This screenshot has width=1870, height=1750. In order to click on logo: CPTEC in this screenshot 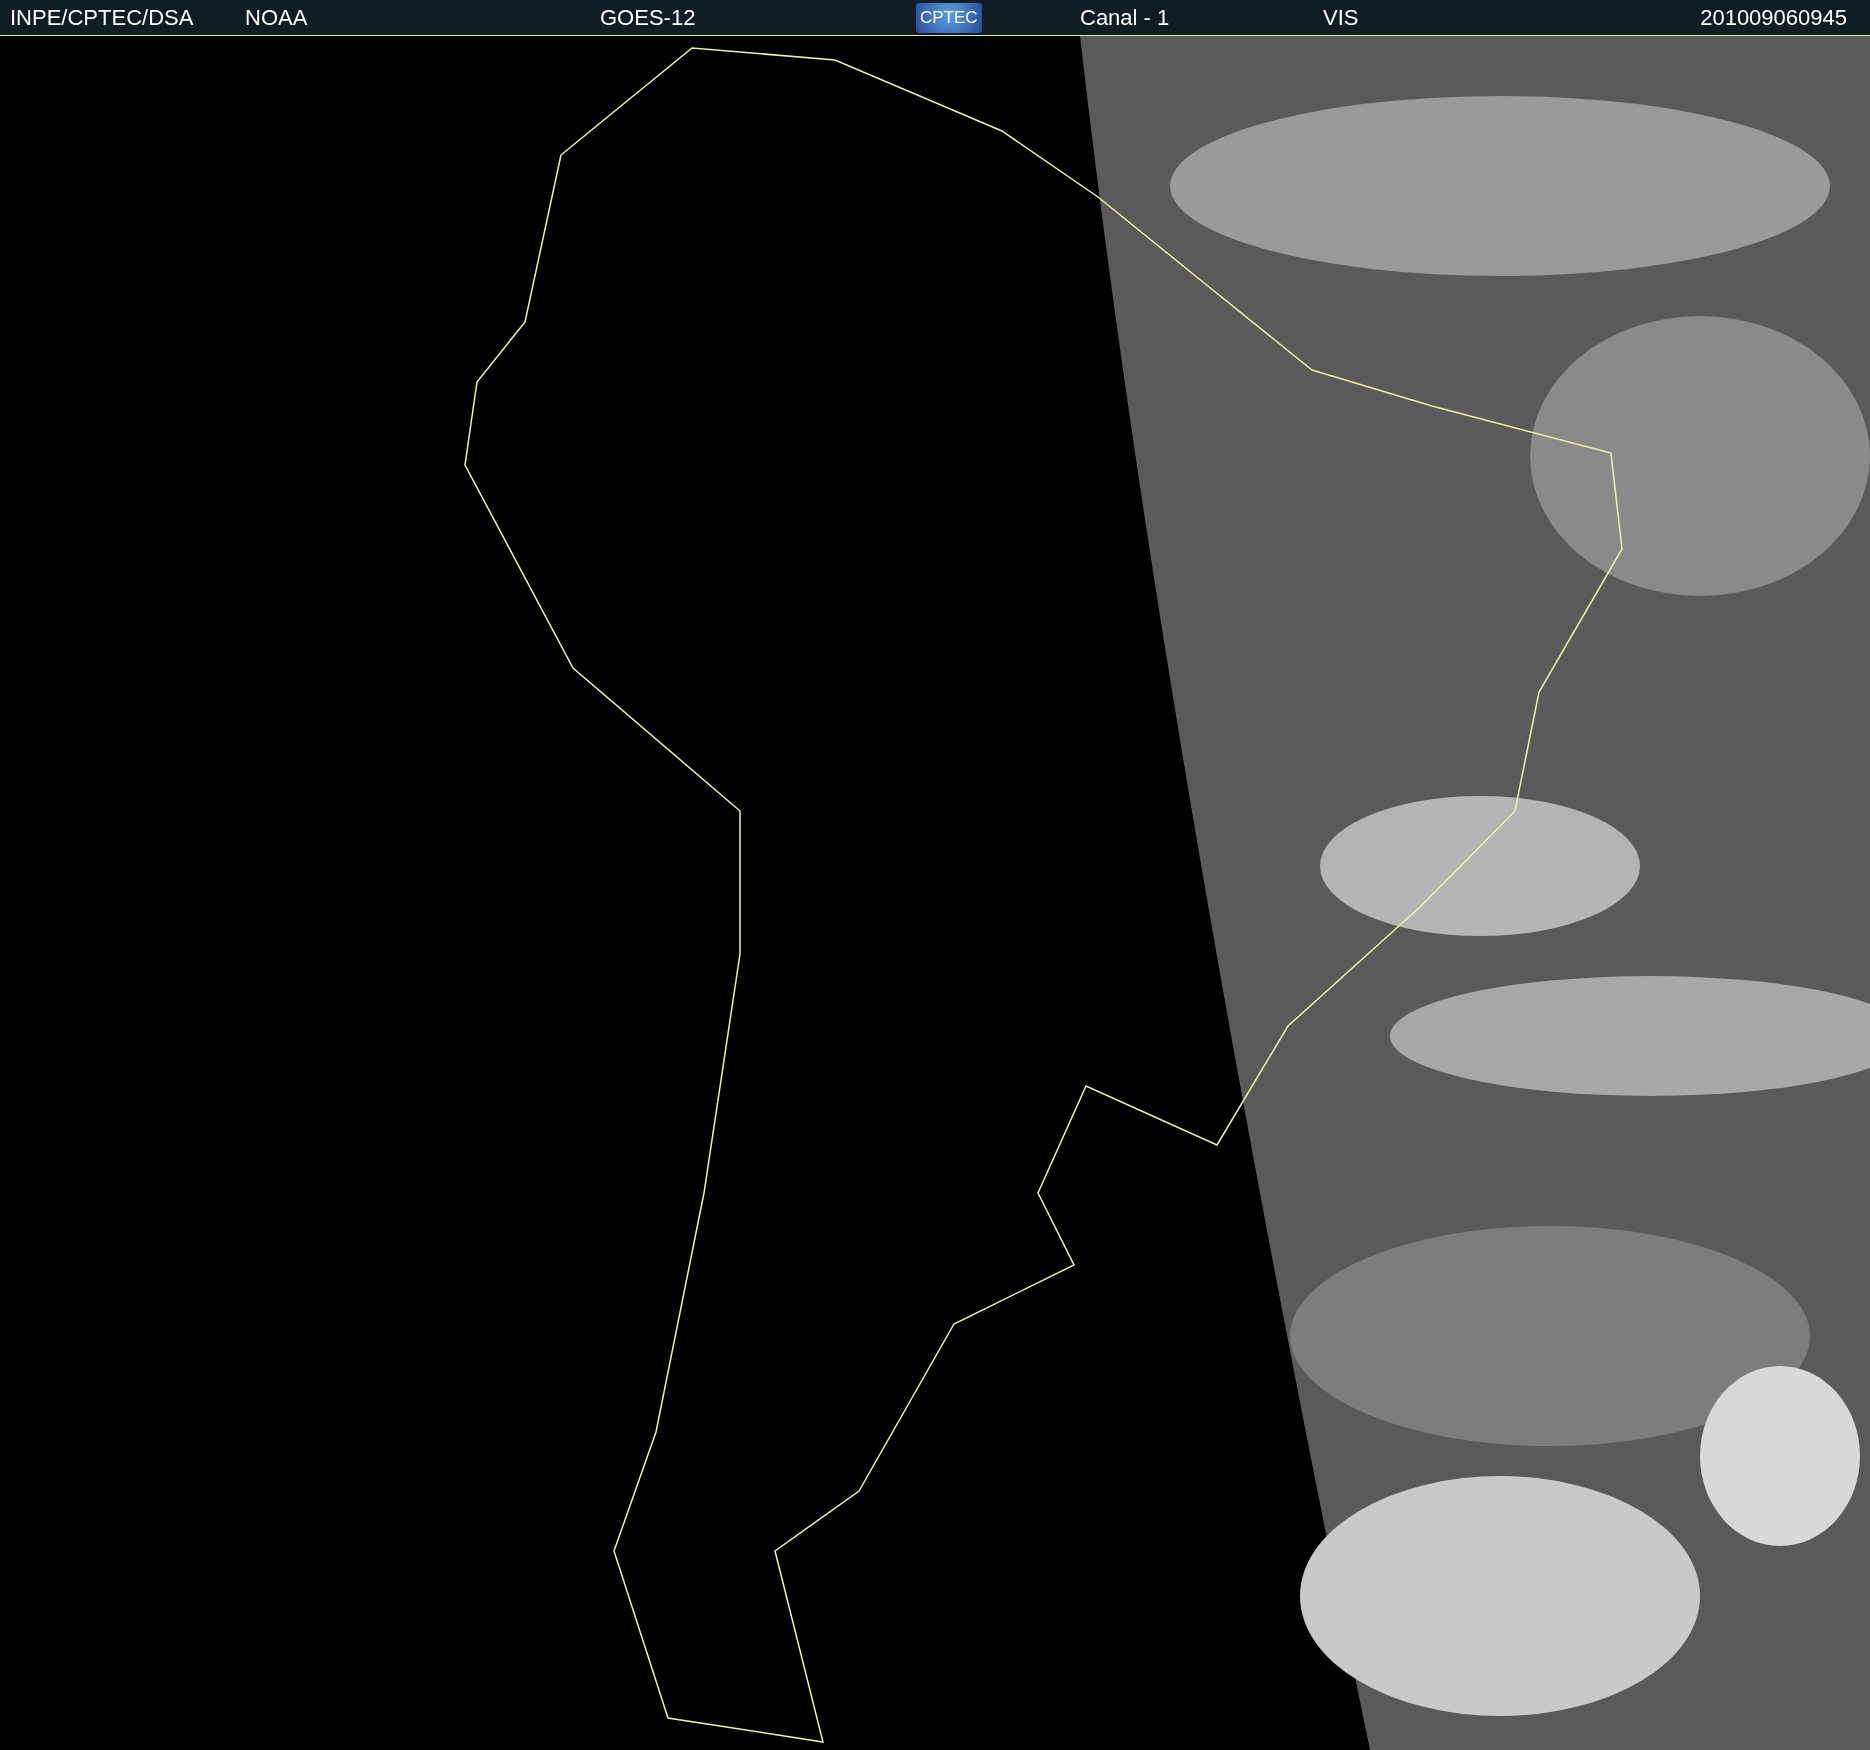, I will do `click(949, 17)`.